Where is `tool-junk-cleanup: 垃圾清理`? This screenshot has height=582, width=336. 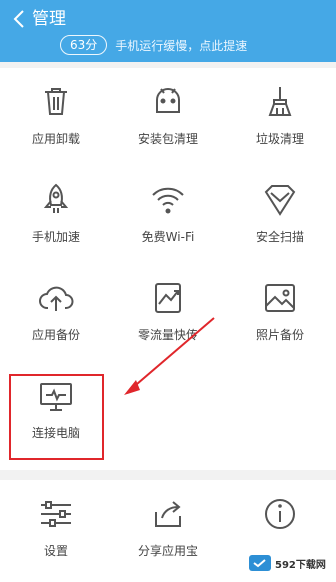 tool-junk-cleanup: 垃圾清理 is located at coordinates (280, 117).